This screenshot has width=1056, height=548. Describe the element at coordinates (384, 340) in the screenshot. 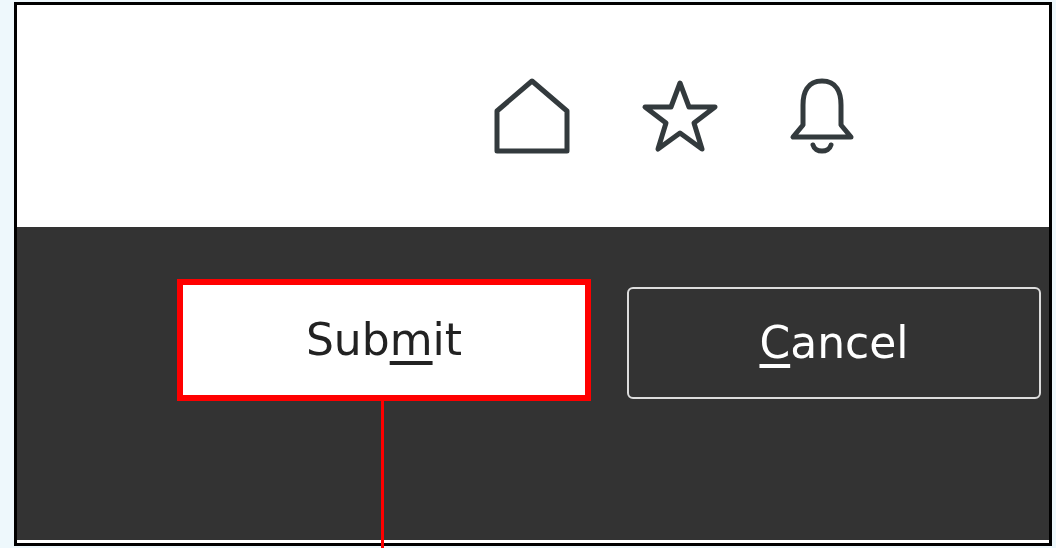

I see `submit-button: Submit` at that location.